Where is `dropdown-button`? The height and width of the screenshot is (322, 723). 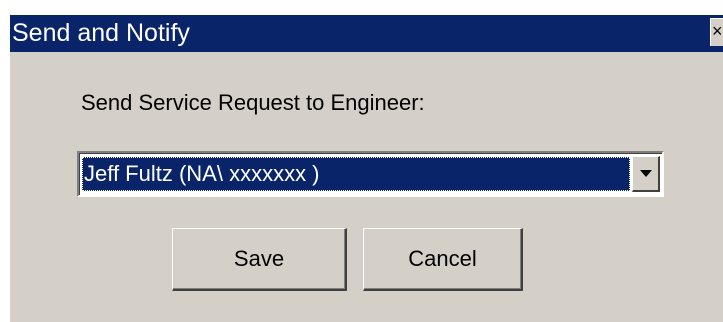
dropdown-button is located at coordinates (646, 174).